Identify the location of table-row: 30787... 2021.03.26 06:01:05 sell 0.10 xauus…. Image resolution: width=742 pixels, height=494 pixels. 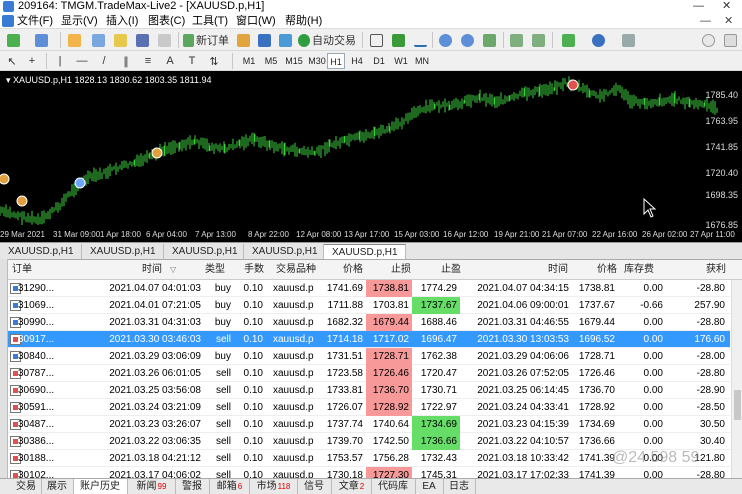
(369, 373).